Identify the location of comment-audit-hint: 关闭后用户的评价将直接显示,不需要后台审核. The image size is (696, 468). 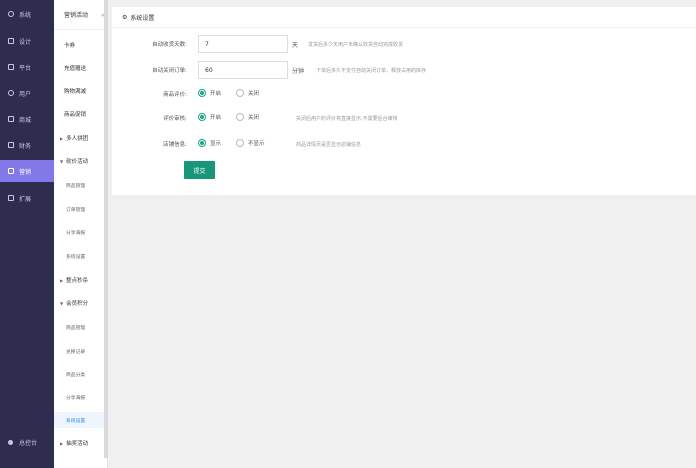
(347, 119).